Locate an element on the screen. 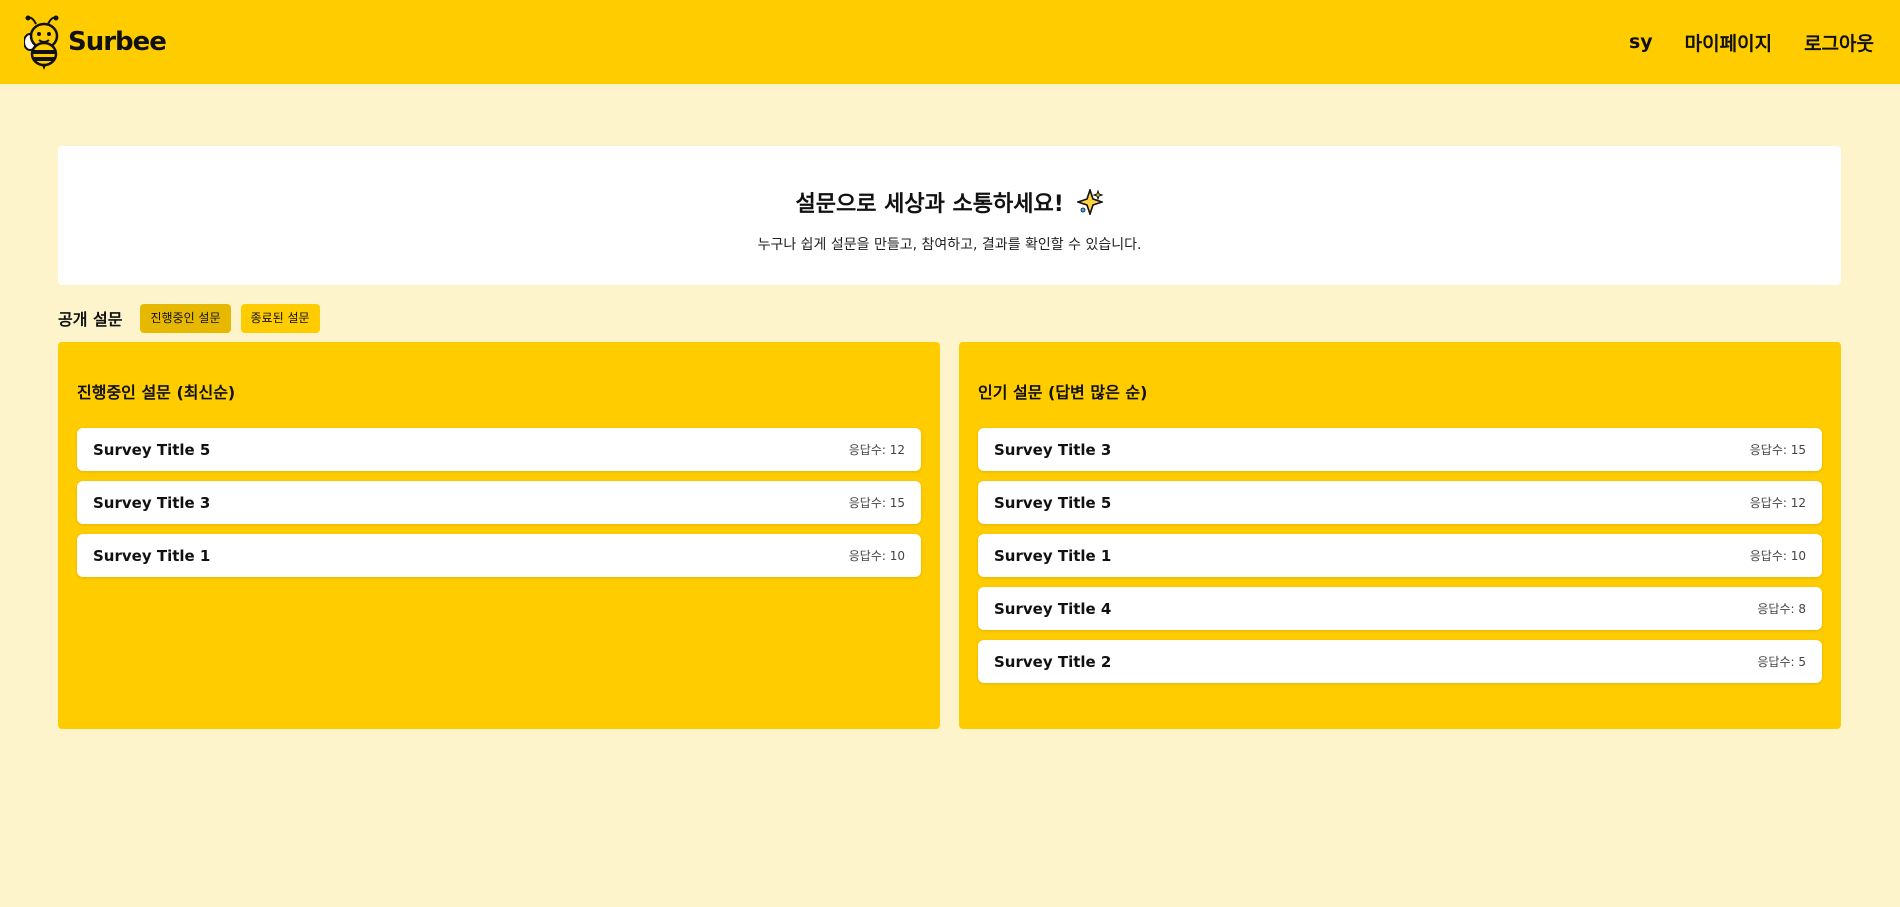  panel-title: 인기 설문 (답변 많은 순) is located at coordinates (1063, 392).